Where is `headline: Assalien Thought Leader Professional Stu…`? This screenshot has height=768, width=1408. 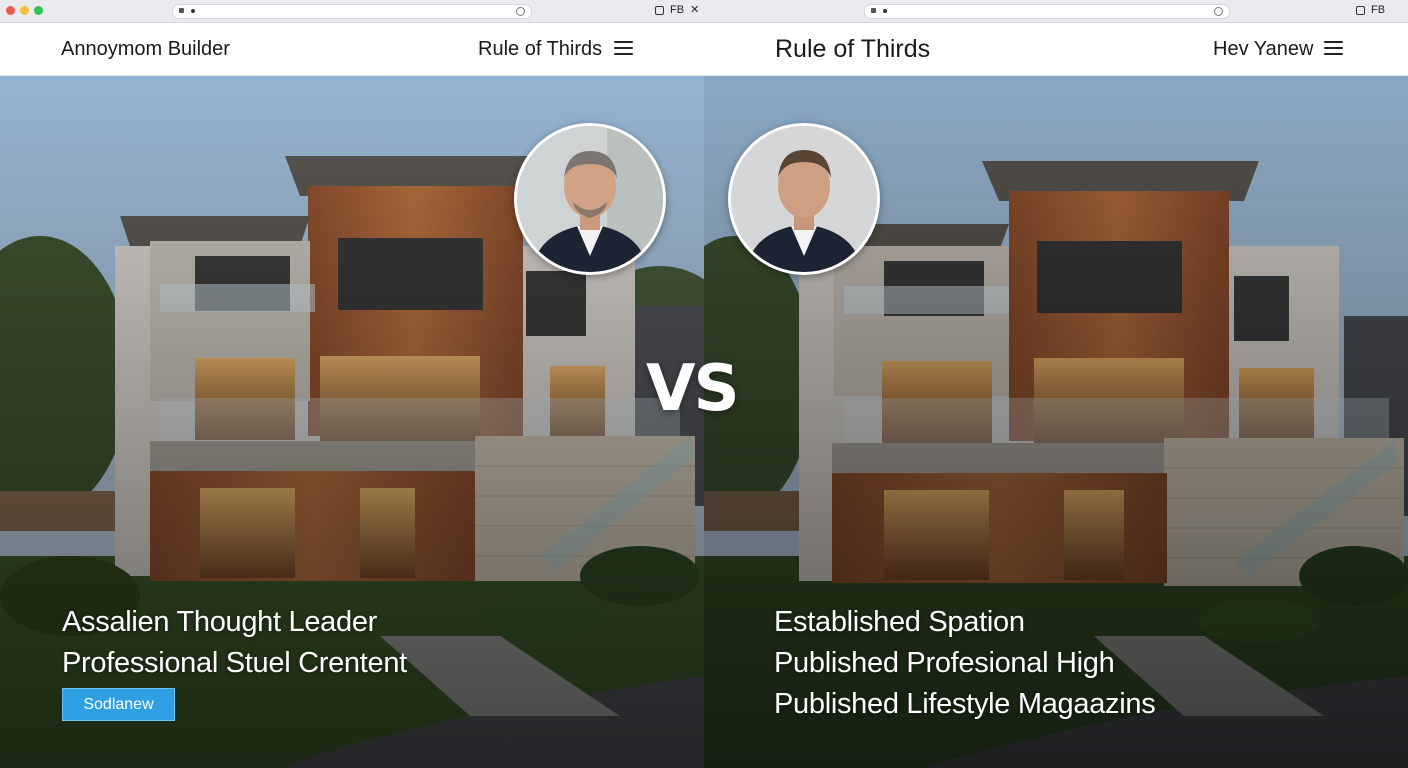 headline: Assalien Thought Leader Professional Stu… is located at coordinates (234, 643).